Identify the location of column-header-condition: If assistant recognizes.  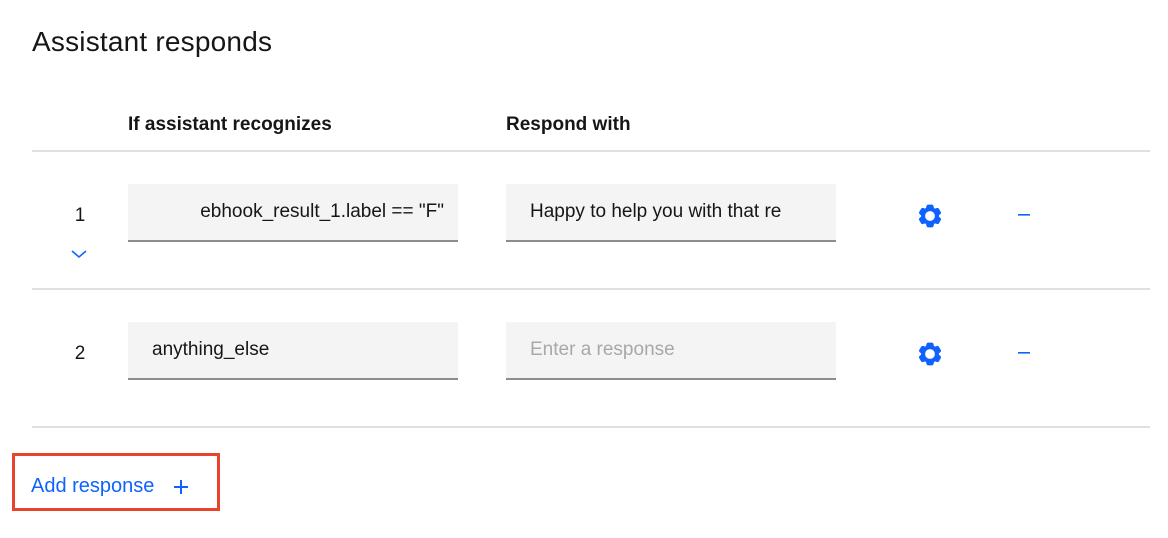
(230, 124).